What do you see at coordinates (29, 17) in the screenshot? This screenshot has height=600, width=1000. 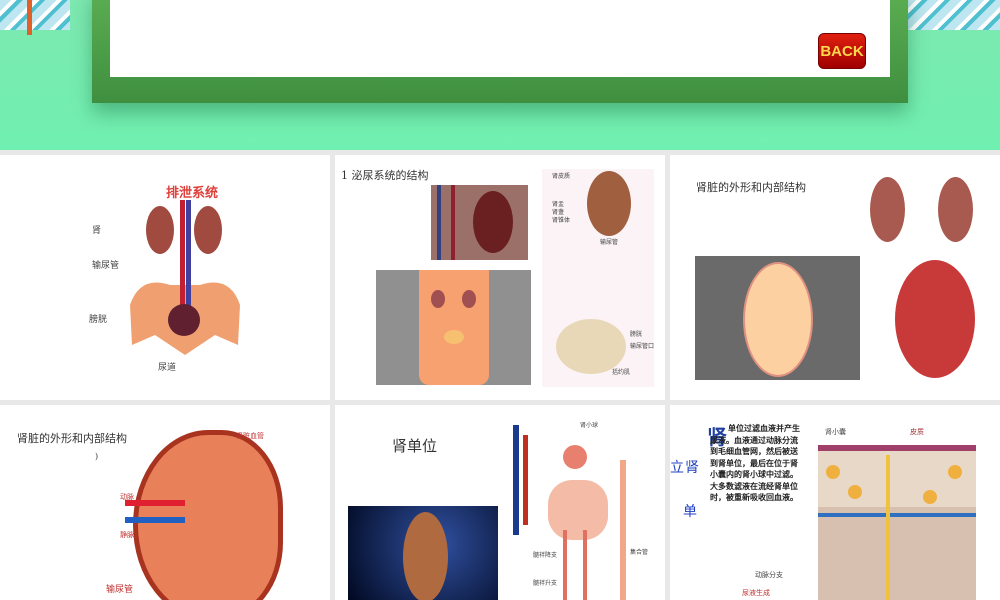 I see `pole-decoration` at bounding box center [29, 17].